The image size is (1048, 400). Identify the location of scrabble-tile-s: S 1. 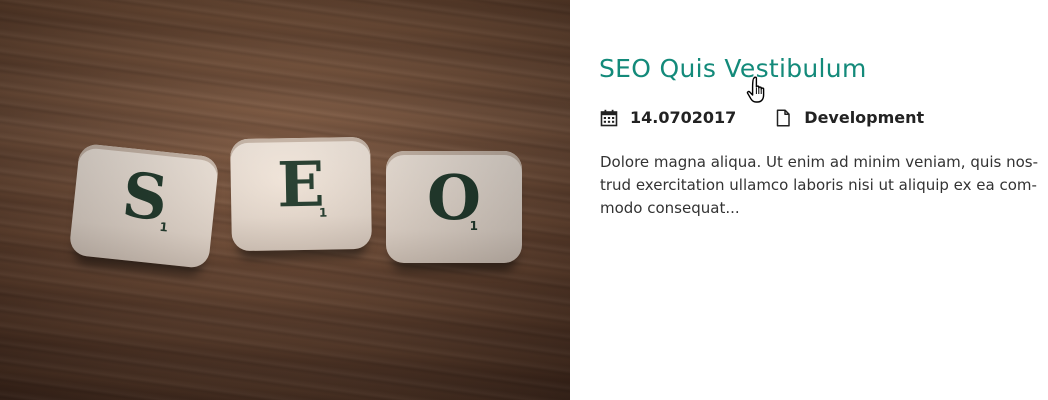
(144, 206).